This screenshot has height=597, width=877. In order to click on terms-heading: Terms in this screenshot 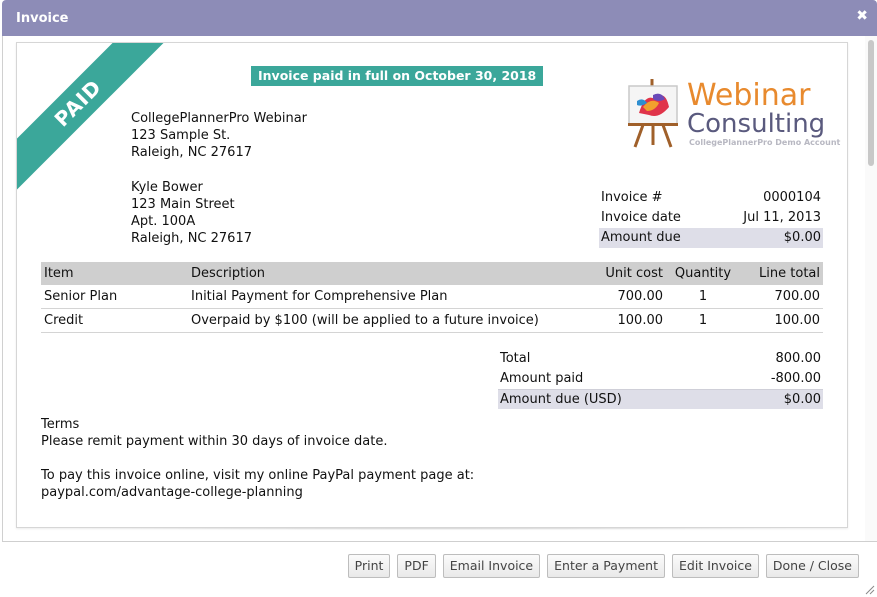, I will do `click(60, 424)`.